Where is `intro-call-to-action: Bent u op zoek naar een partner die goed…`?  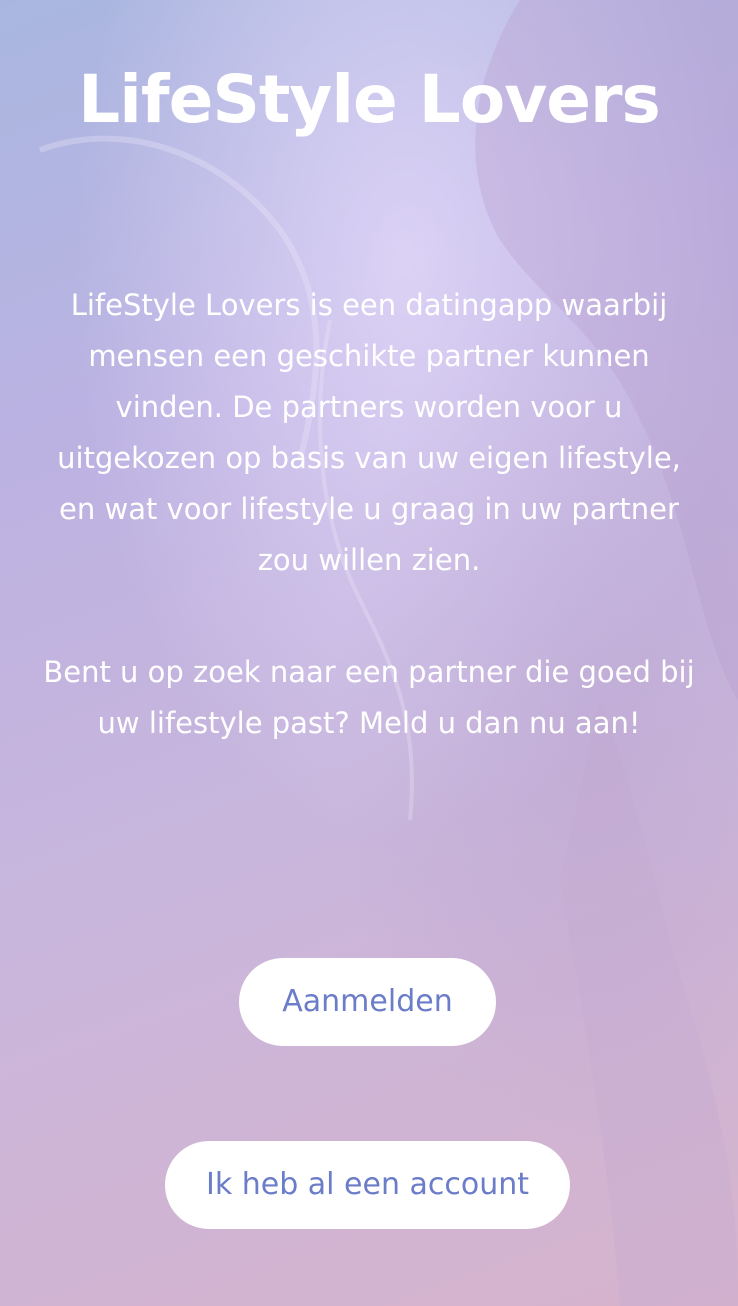
intro-call-to-action: Bent u op zoek naar een partner die goed… is located at coordinates (369, 697).